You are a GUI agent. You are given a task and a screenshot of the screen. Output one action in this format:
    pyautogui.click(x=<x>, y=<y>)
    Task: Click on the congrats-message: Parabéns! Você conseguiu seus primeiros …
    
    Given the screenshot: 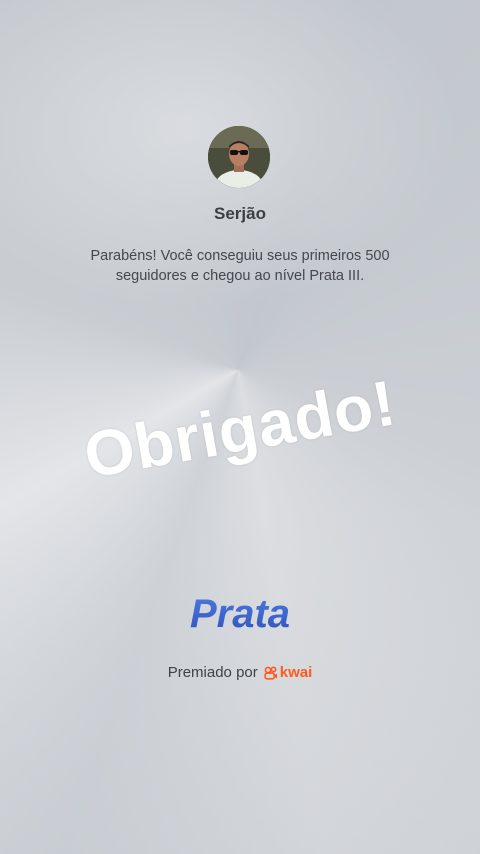 What is the action you would take?
    pyautogui.click(x=240, y=266)
    